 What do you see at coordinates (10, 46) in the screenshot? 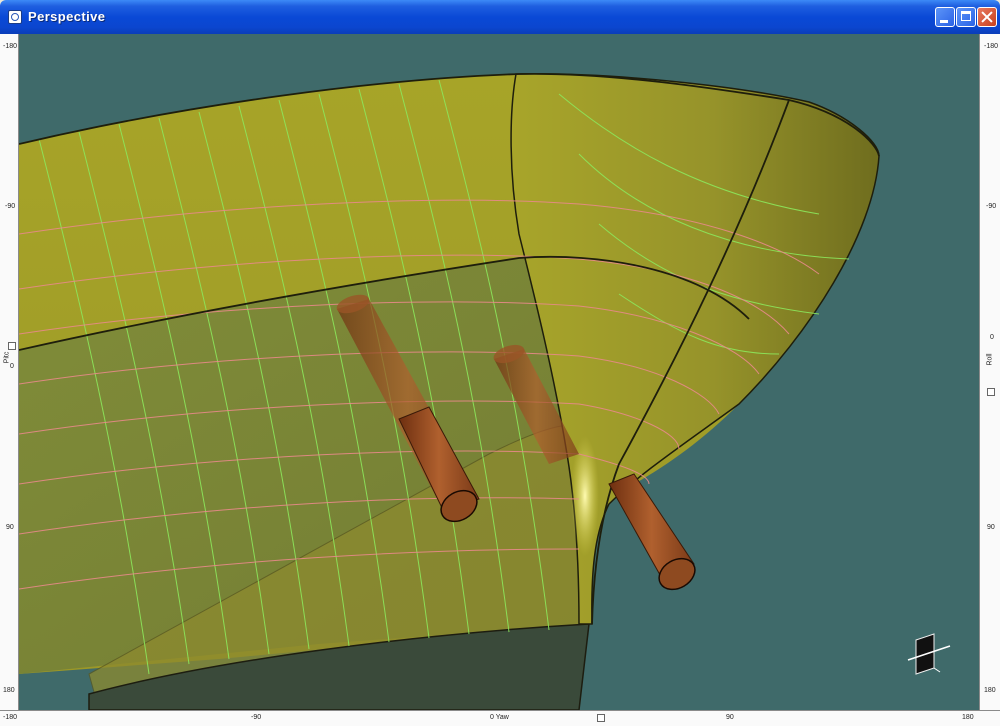
I see `pitch-tick-label: -180` at bounding box center [10, 46].